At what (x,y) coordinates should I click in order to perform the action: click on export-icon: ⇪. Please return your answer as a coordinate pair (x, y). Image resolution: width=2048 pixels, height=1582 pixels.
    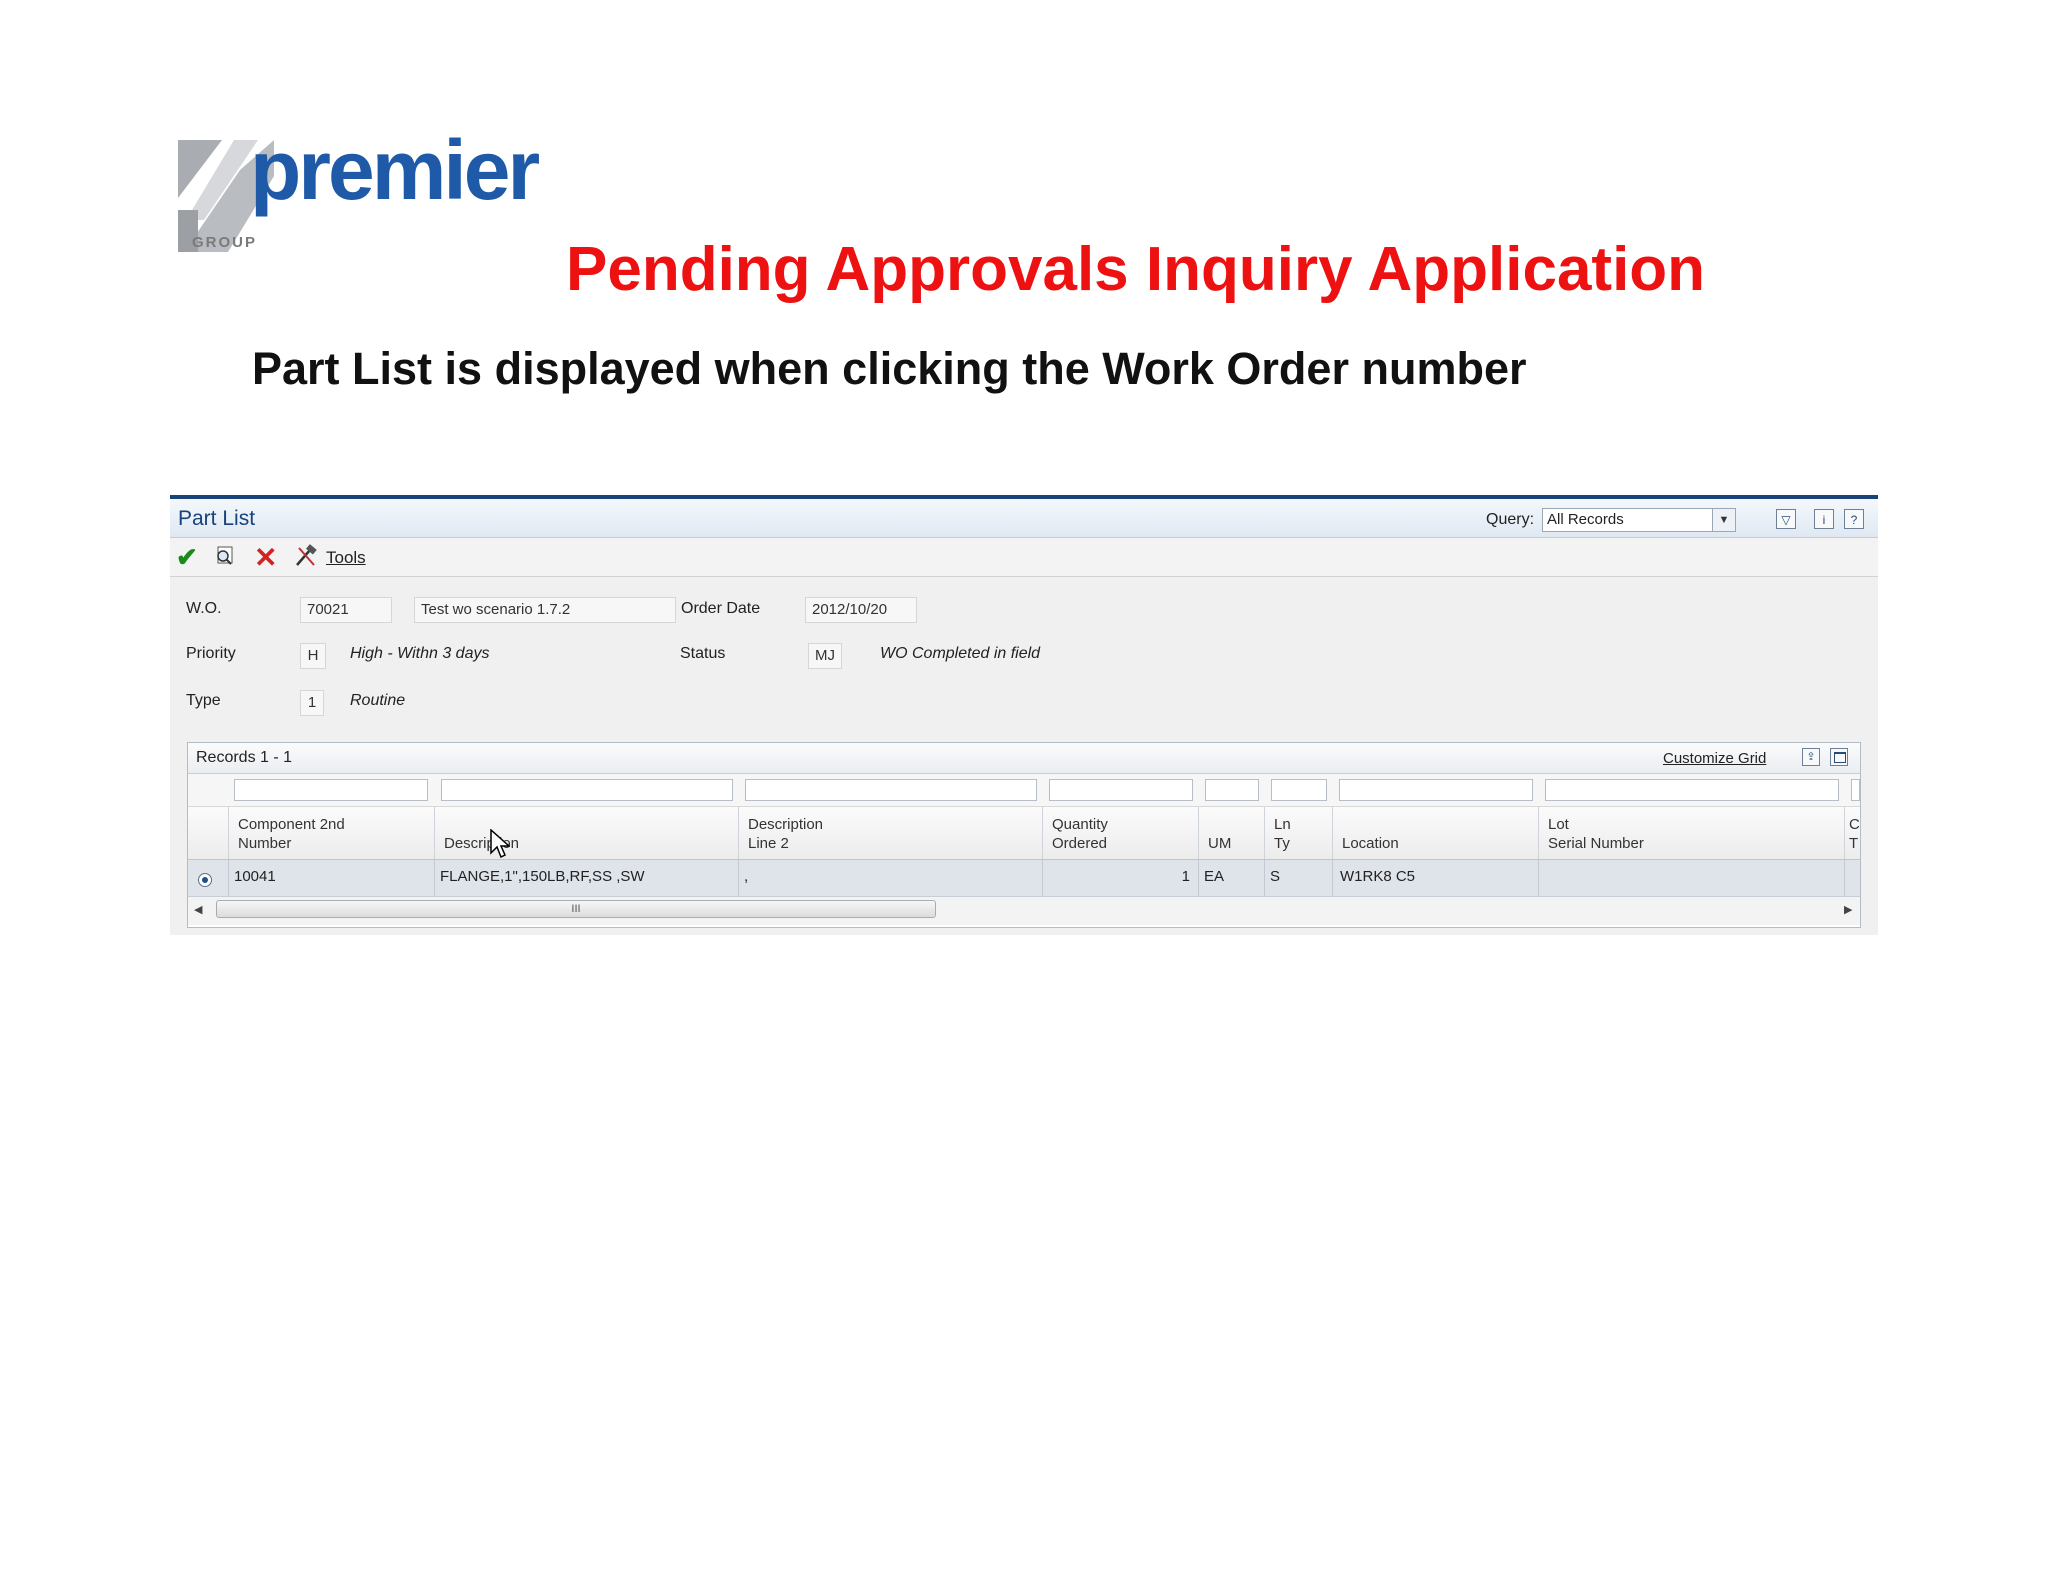
    Looking at the image, I should click on (1811, 757).